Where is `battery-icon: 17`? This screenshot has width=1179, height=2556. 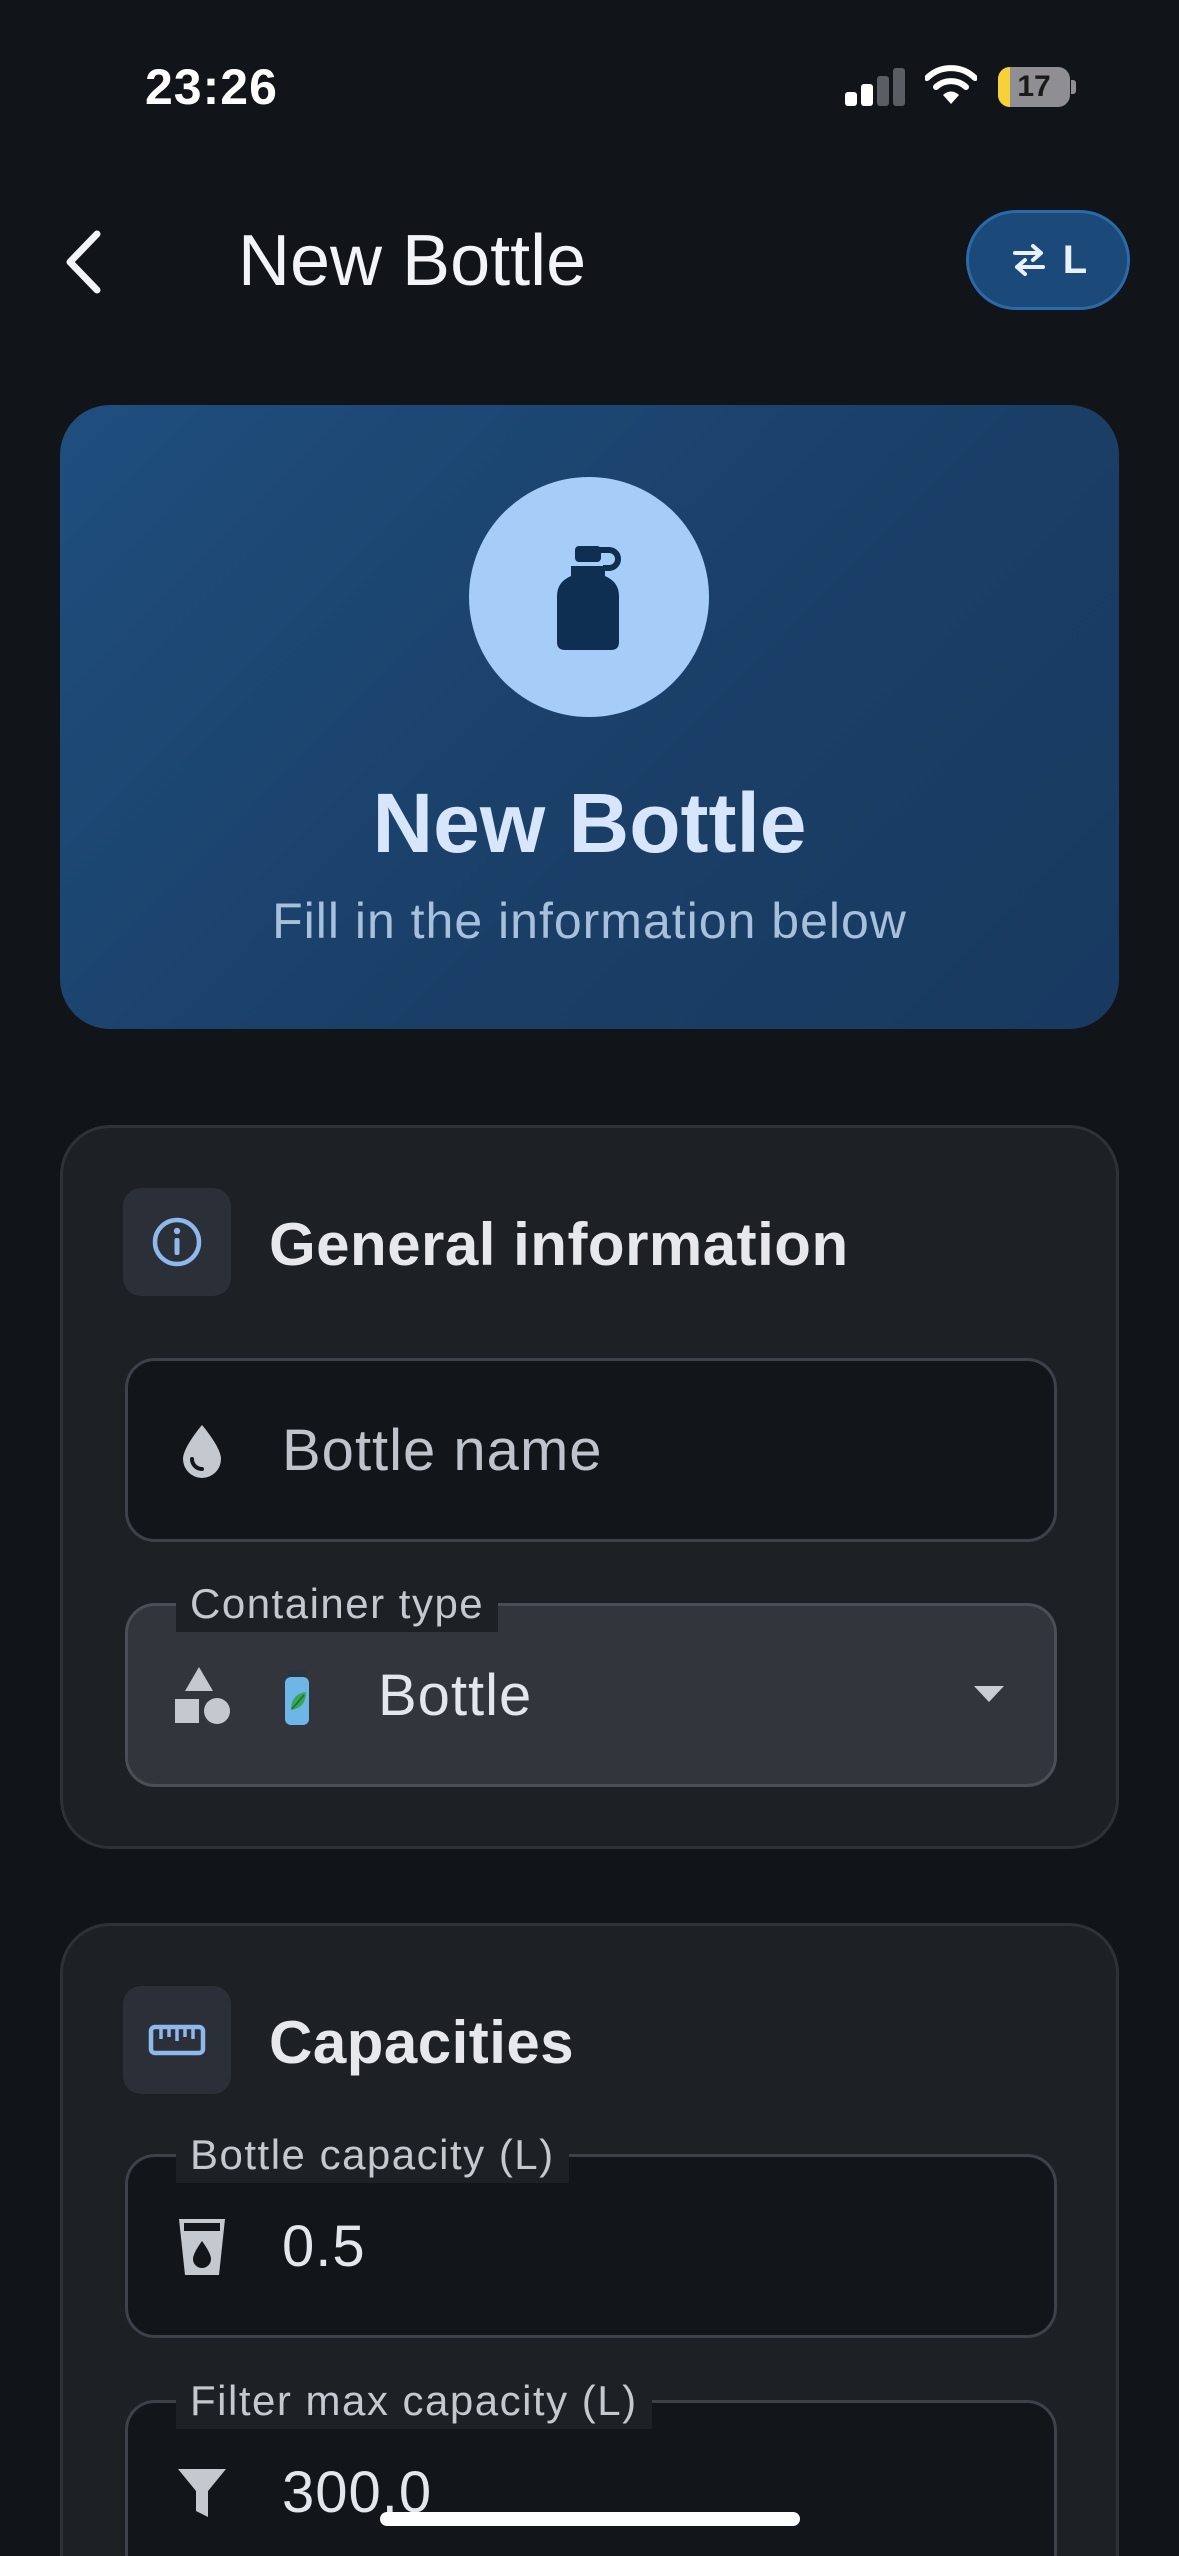
battery-icon: 17 is located at coordinates (1037, 87).